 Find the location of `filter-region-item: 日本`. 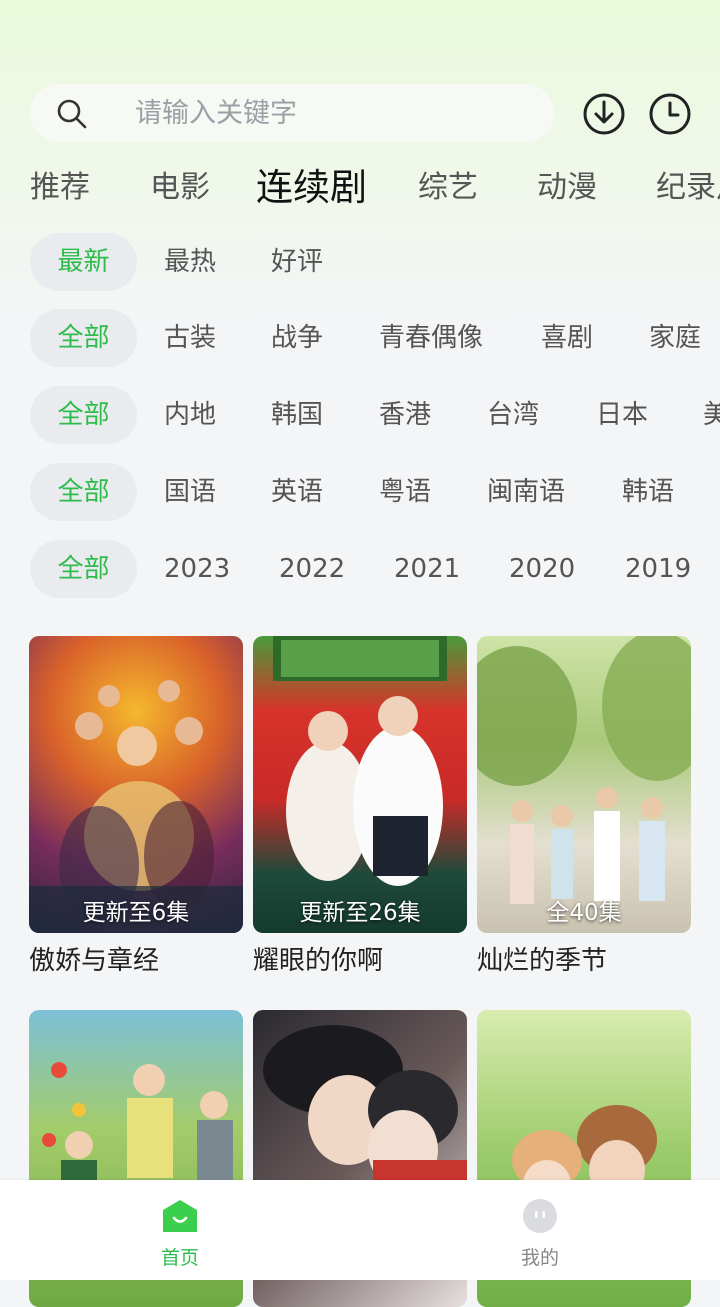

filter-region-item: 日本 is located at coordinates (622, 415).